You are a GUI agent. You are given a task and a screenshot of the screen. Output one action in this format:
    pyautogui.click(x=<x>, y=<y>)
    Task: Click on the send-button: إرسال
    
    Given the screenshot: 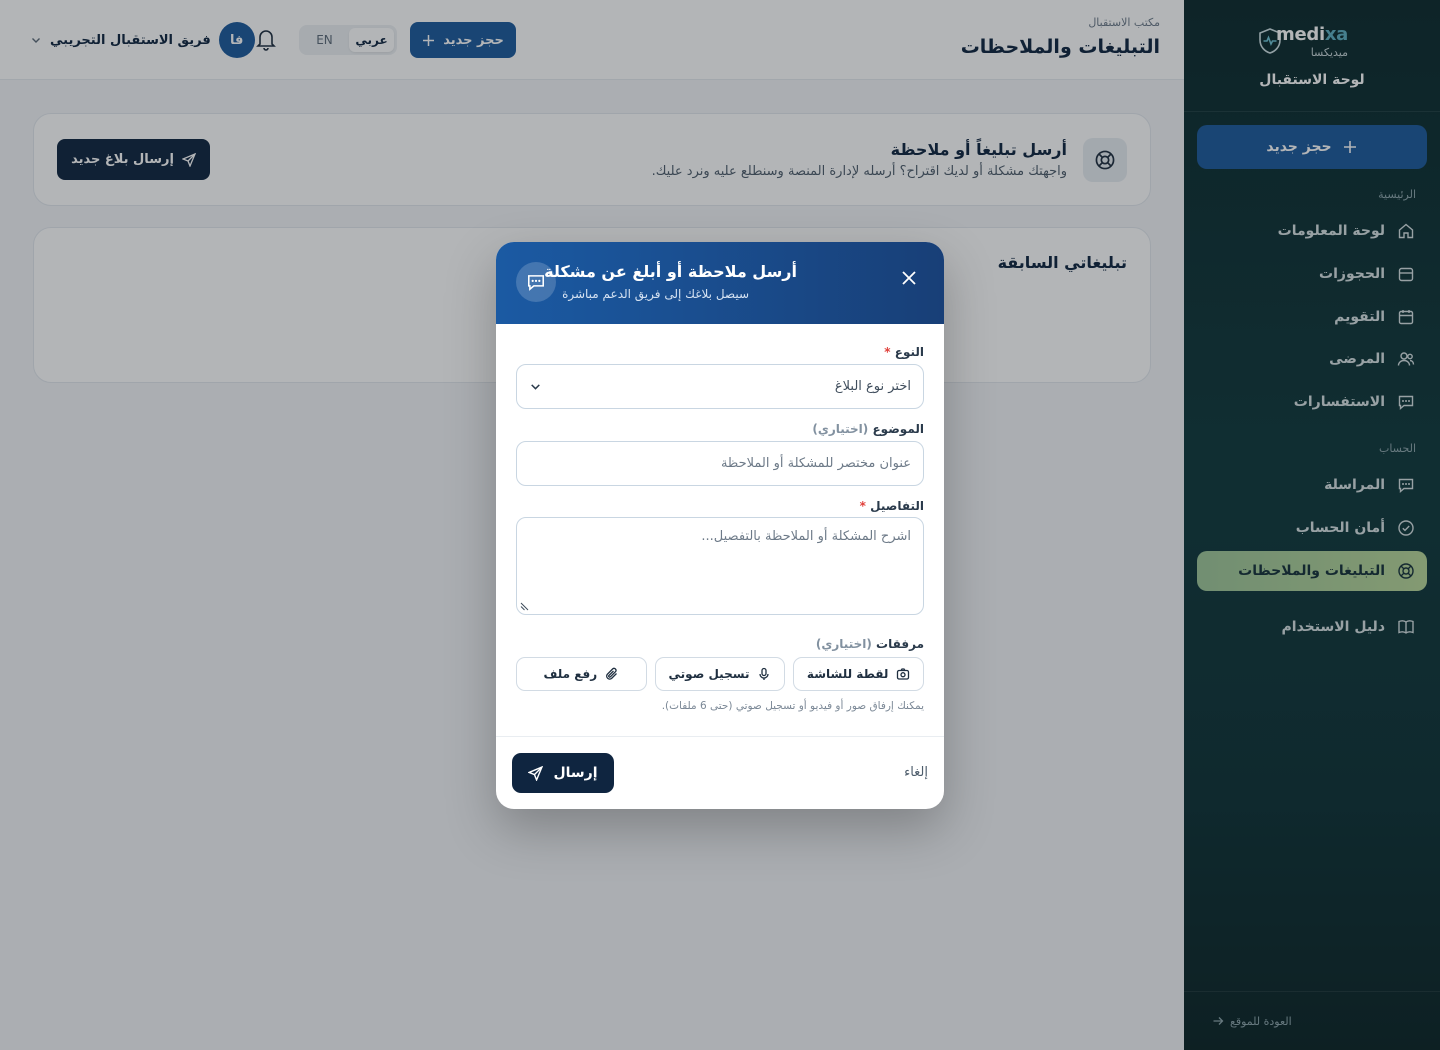 What is the action you would take?
    pyautogui.click(x=563, y=773)
    